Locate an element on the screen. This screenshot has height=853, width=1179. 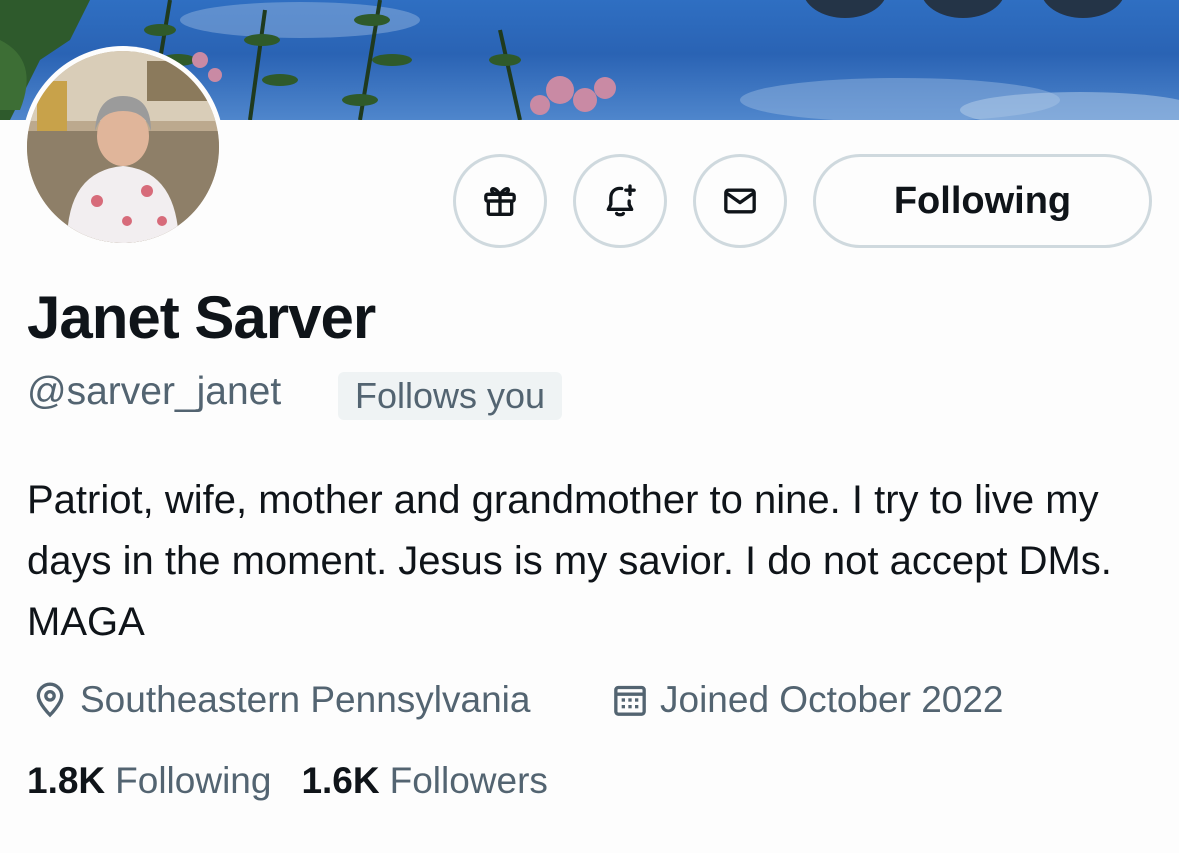
follow-stats: 1.8K Following 1.6K Followers is located at coordinates (287, 781).